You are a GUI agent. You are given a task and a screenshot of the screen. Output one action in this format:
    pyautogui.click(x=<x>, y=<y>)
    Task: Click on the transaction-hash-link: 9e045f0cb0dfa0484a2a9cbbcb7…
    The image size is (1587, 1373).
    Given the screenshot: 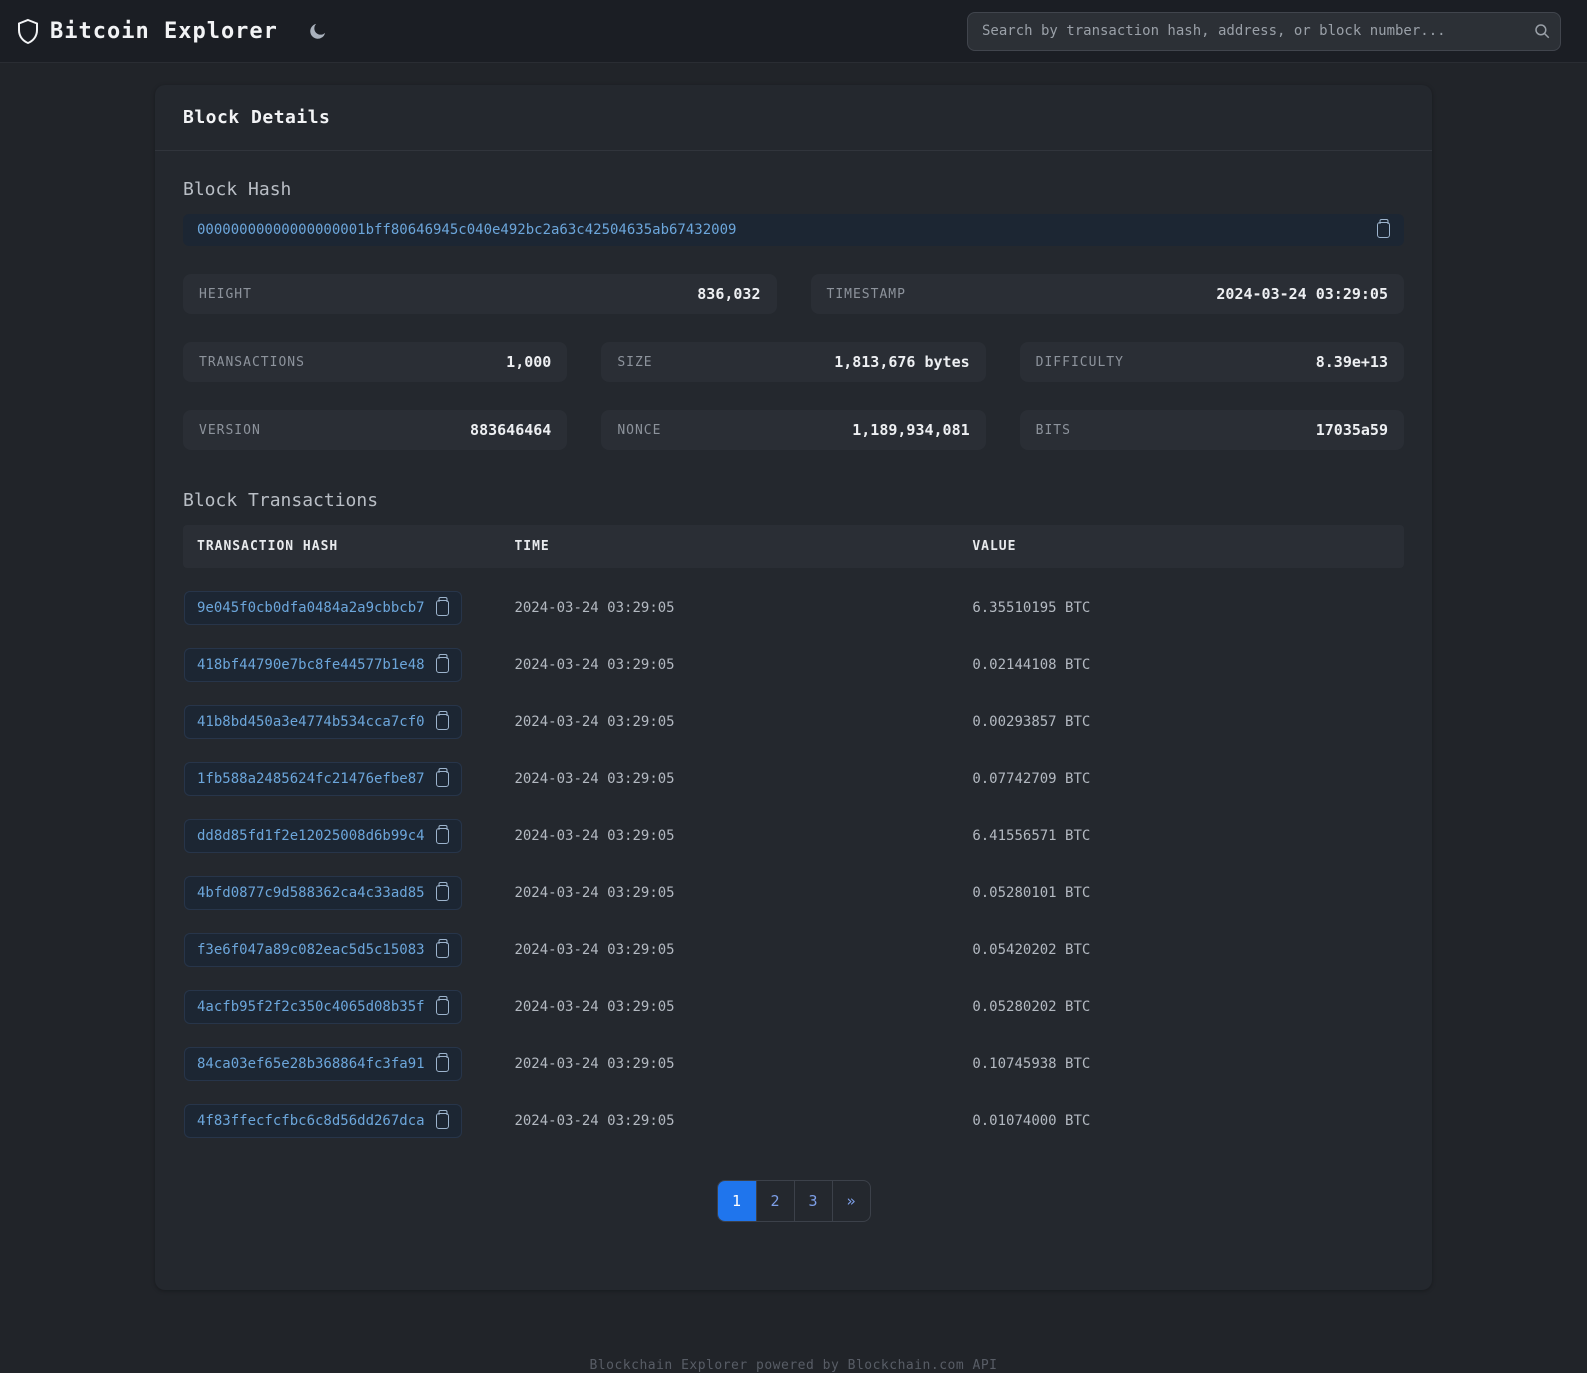 What is the action you would take?
    pyautogui.click(x=310, y=608)
    